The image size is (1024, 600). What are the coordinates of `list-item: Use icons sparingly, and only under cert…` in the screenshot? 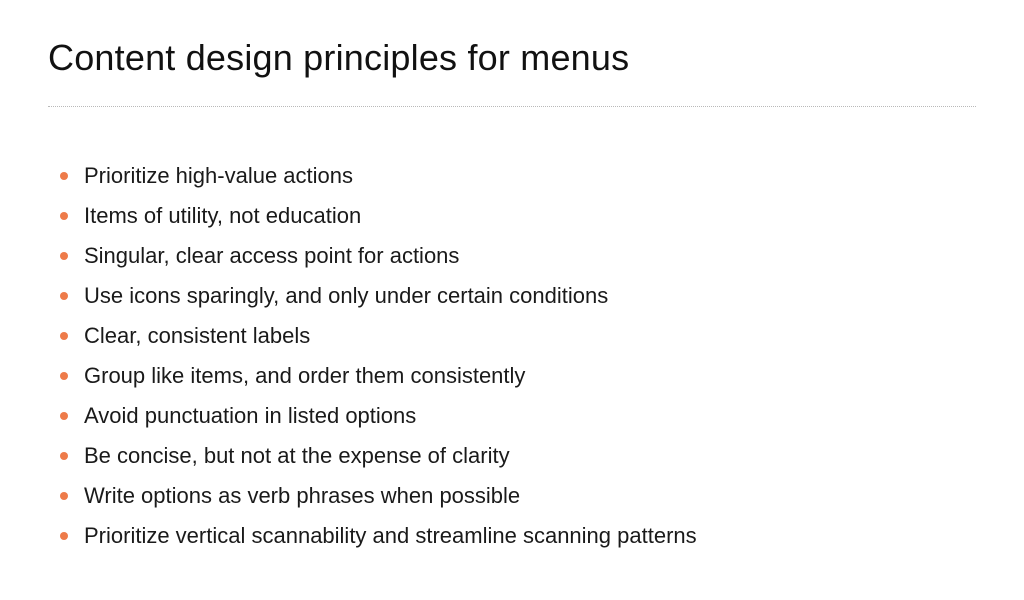 It's located at (378, 296).